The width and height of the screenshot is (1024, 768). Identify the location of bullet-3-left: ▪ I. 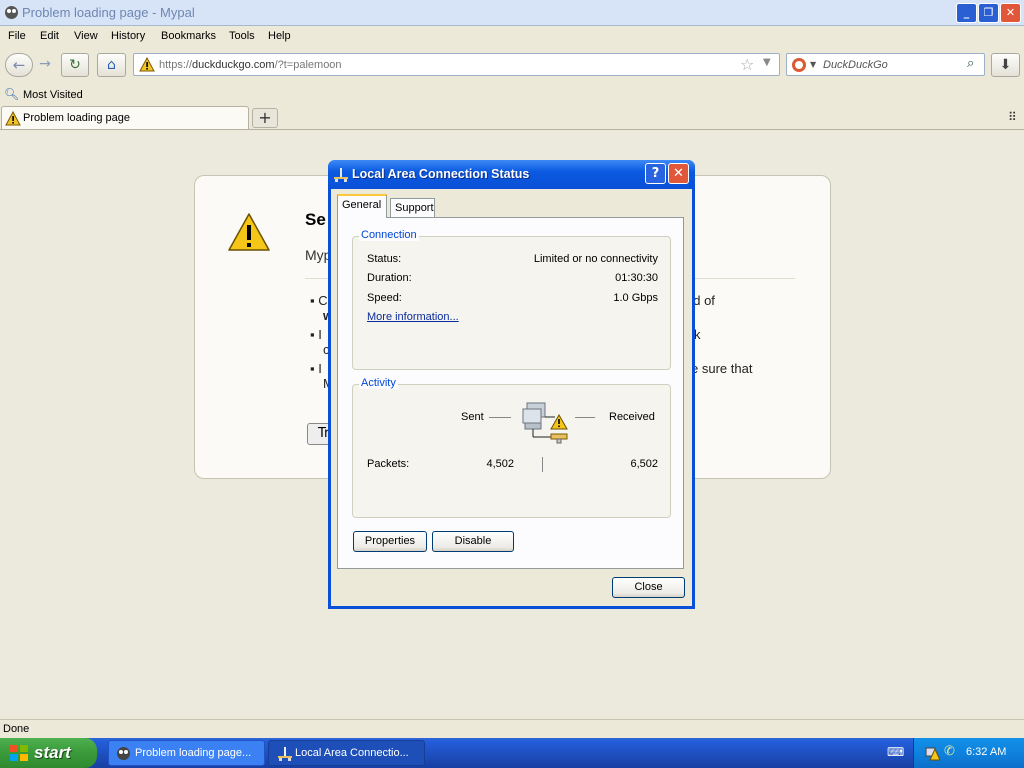
(316, 368).